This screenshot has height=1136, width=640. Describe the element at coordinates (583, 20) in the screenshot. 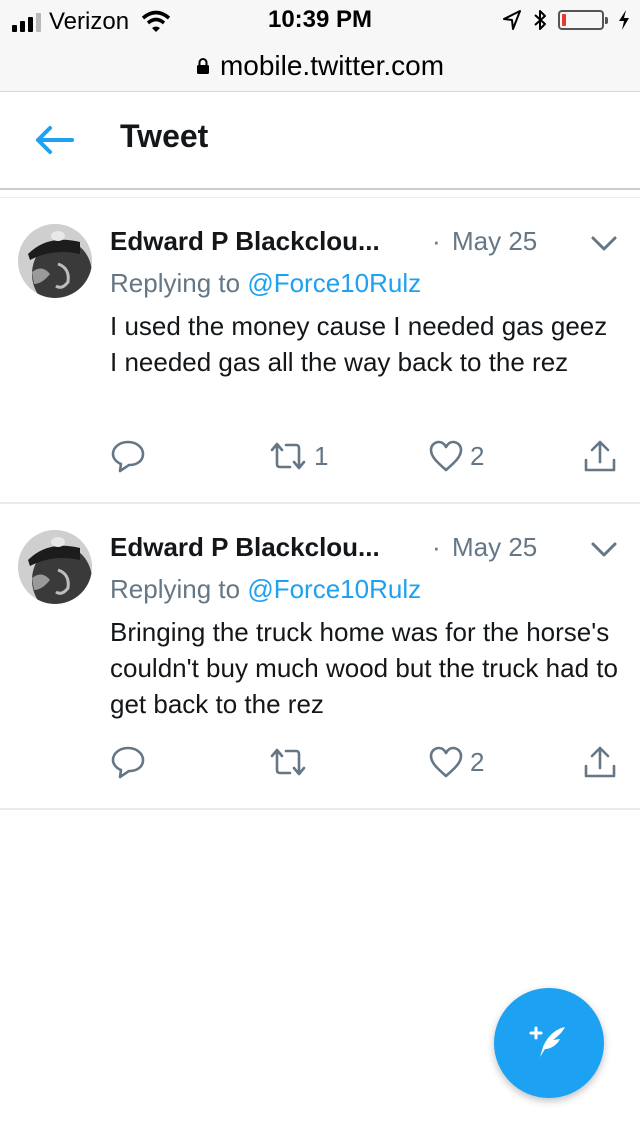

I see `battery-icon` at that location.